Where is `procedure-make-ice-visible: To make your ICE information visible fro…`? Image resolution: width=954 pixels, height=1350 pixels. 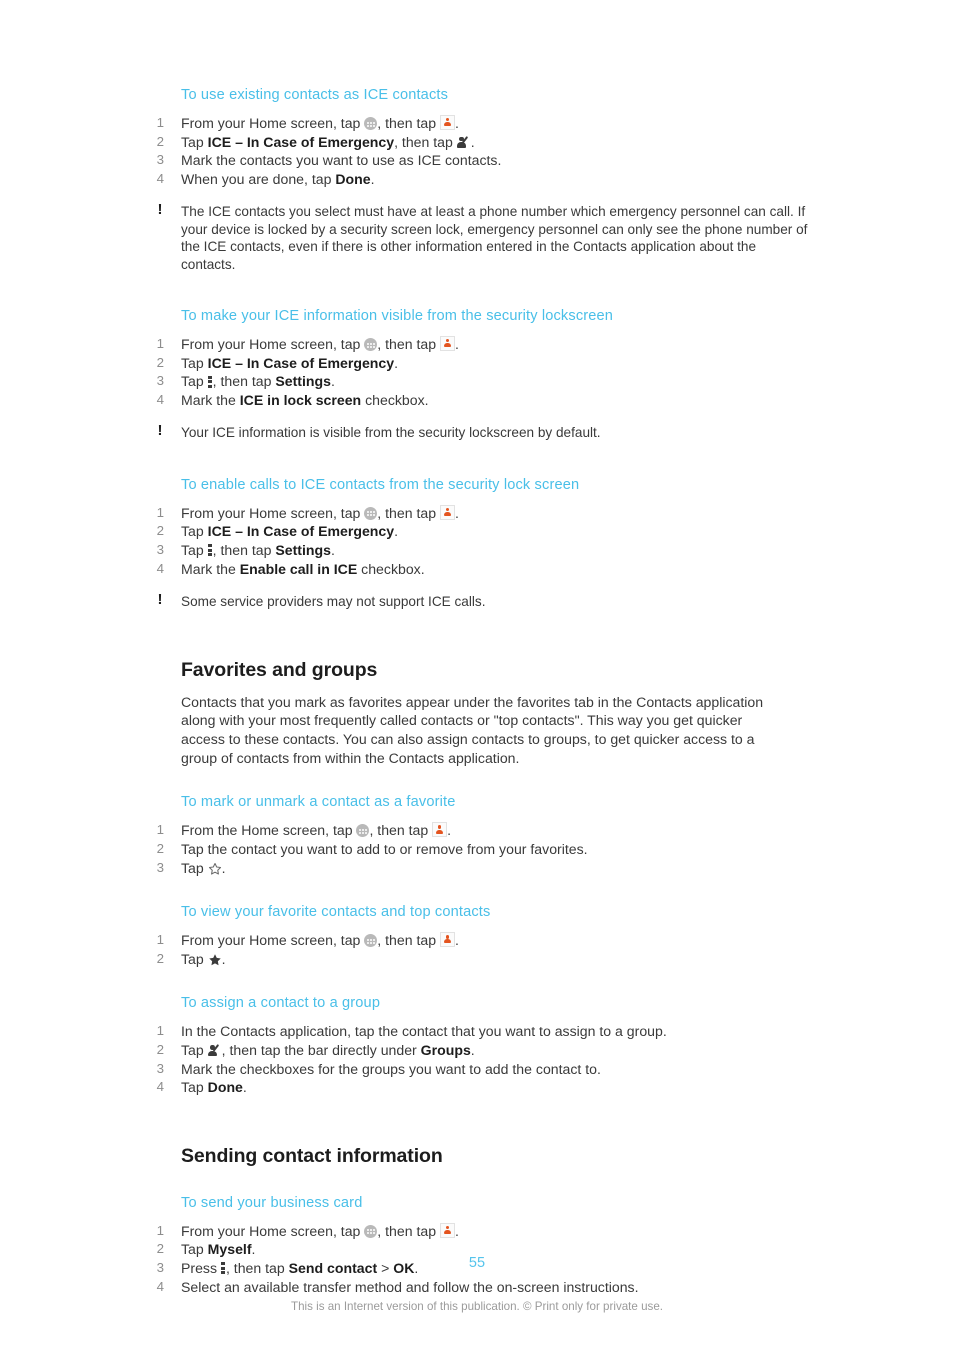 procedure-make-ice-visible: To make your ICE information visible fro… is located at coordinates (478, 374).